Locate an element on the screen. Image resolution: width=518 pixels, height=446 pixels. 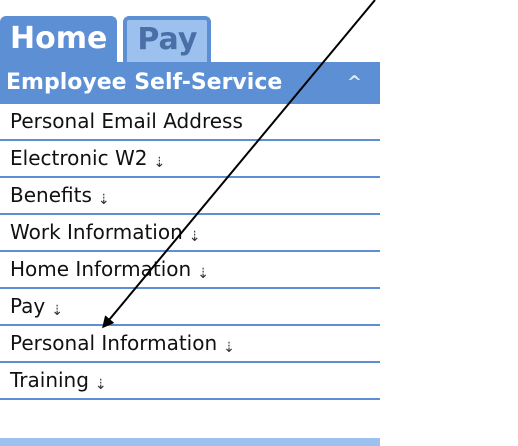
menu-item-label: Personal Information is located at coordinates (114, 343).